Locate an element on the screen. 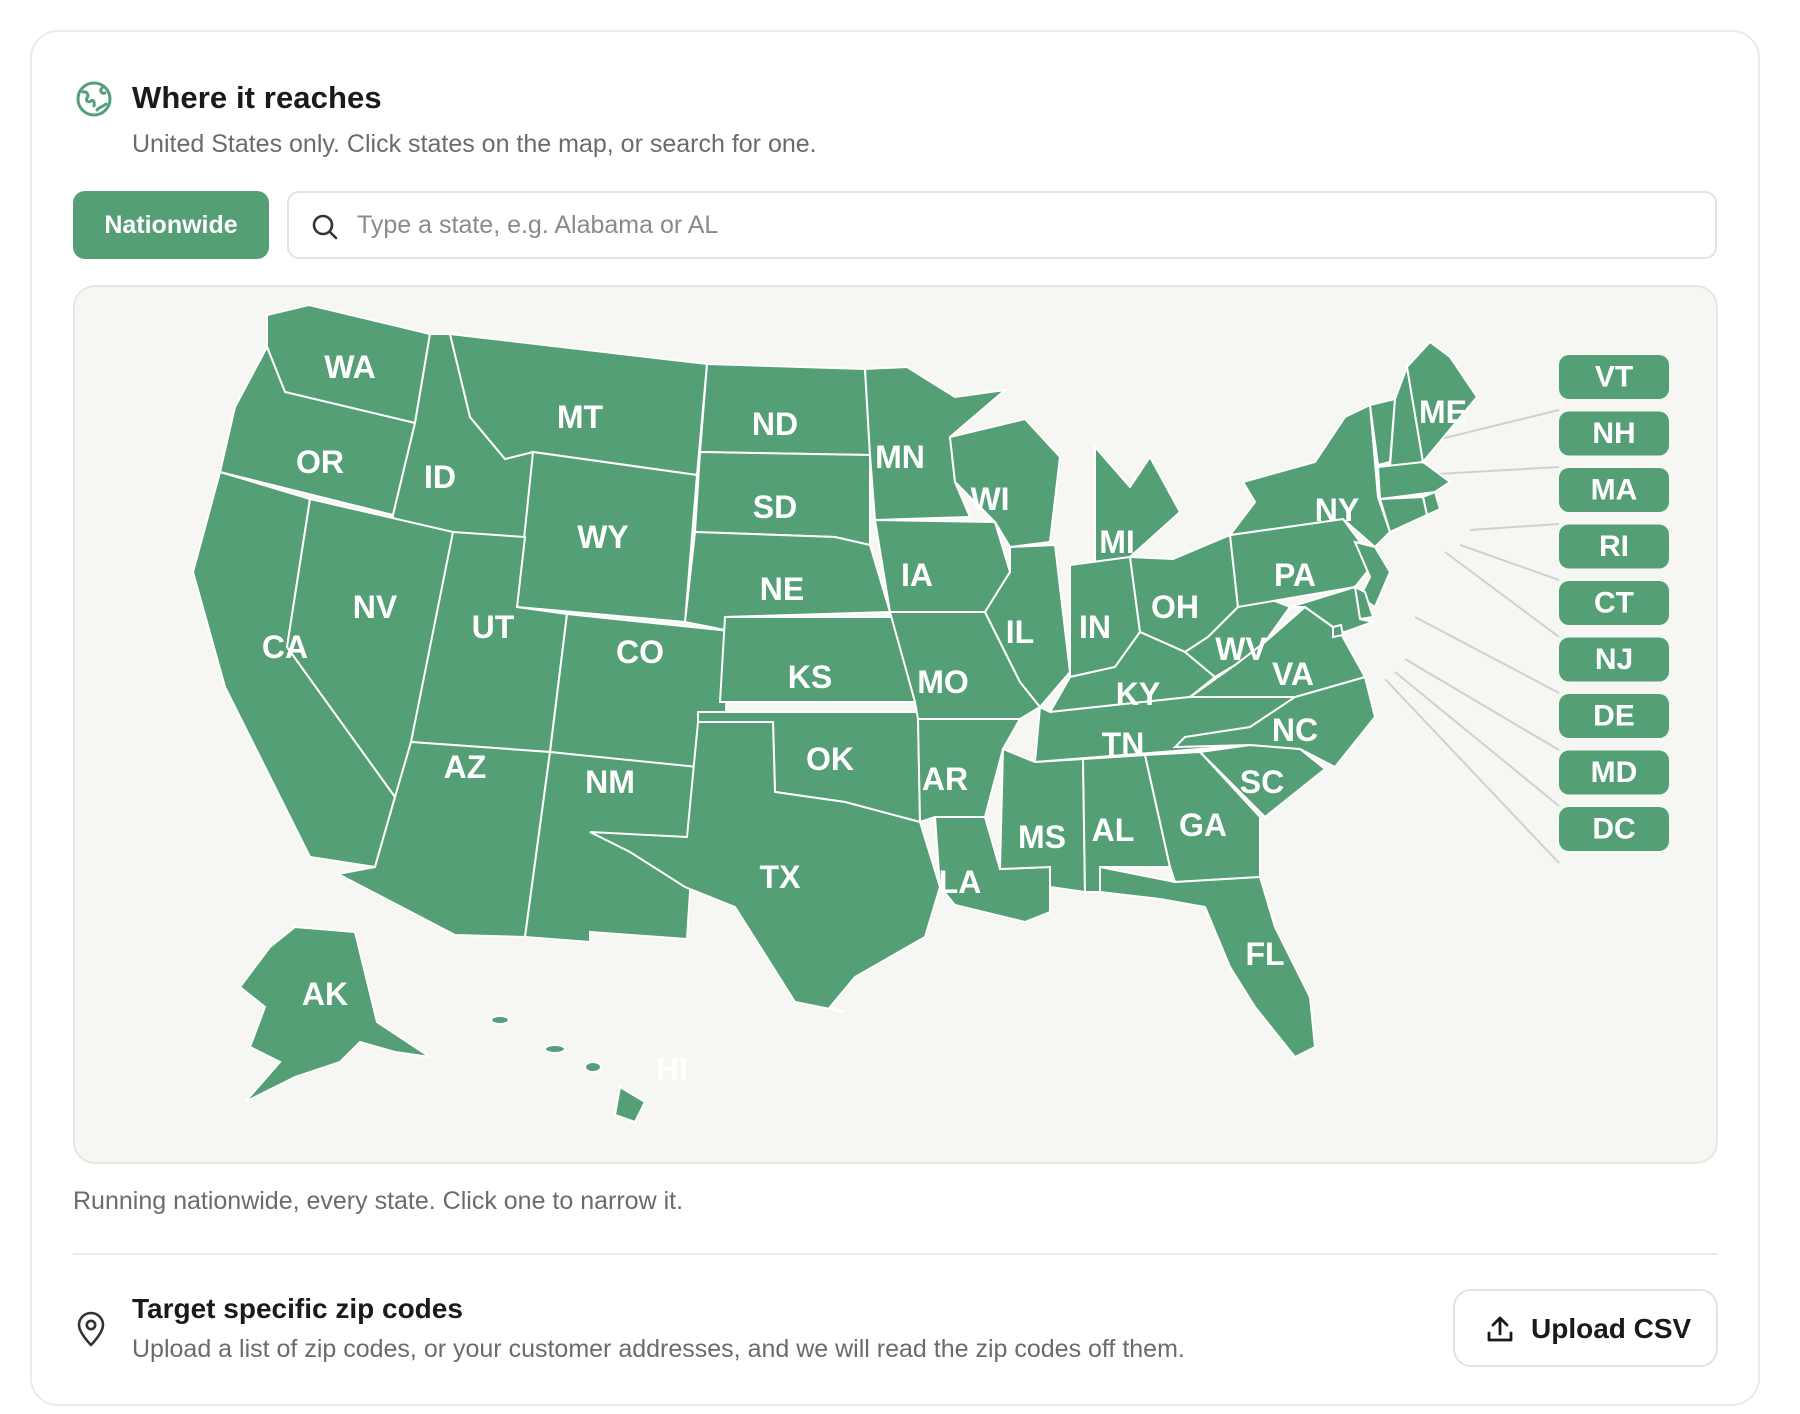 This screenshot has width=1800, height=1414. state-label-az: AZ is located at coordinates (465, 767).